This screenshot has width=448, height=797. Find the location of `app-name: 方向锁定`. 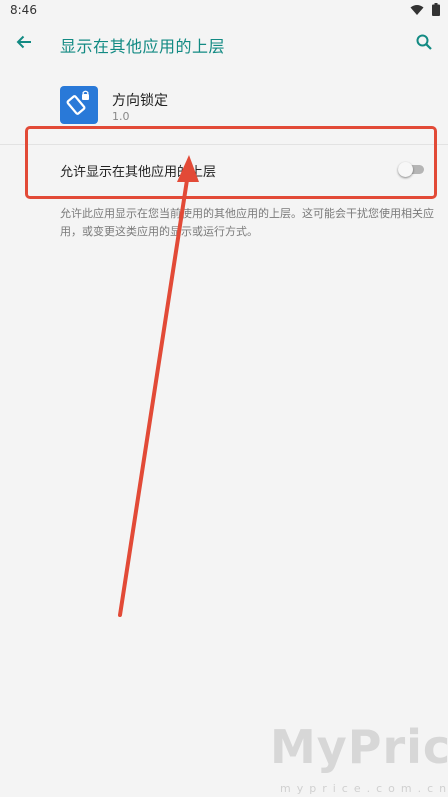

app-name: 方向锁定 is located at coordinates (140, 101).